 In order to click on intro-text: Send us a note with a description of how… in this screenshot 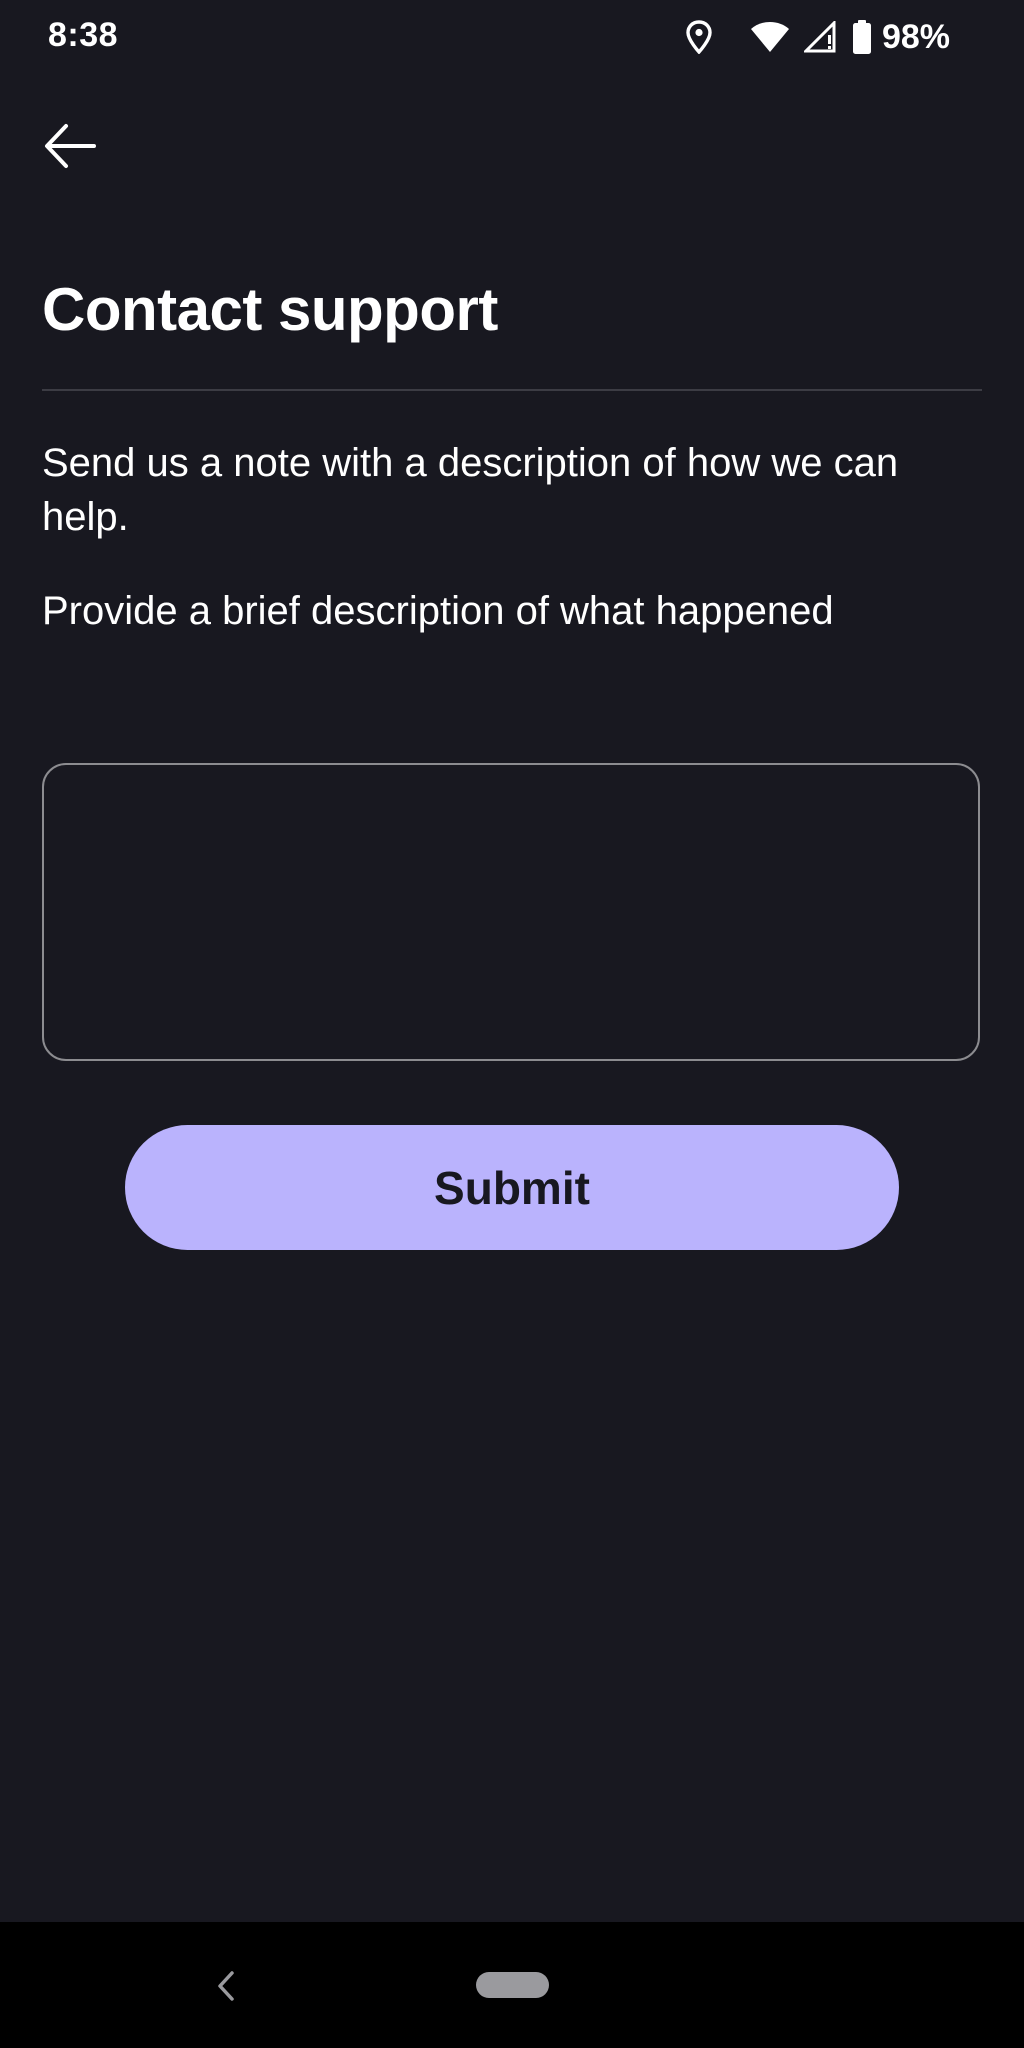, I will do `click(470, 490)`.